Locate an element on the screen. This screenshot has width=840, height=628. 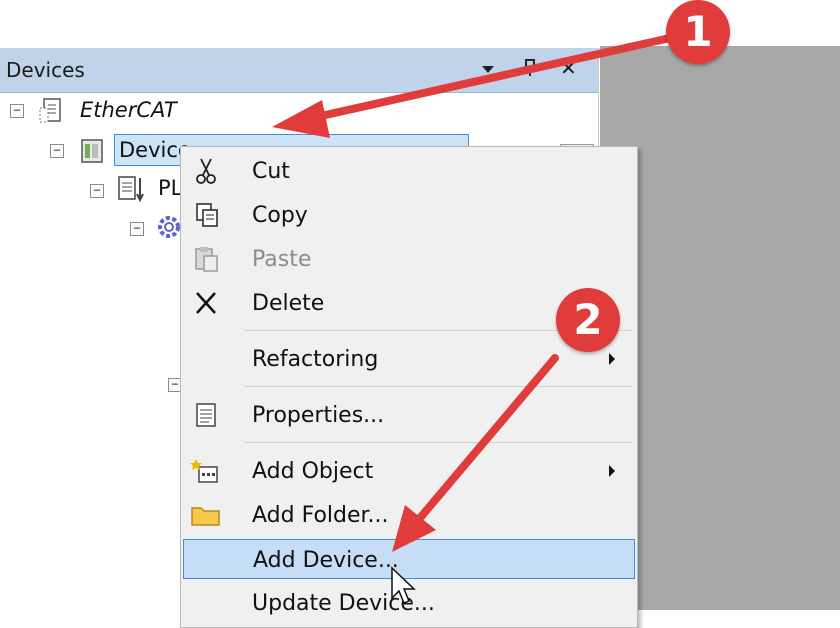
mouse-cursor-icon is located at coordinates (403, 585).